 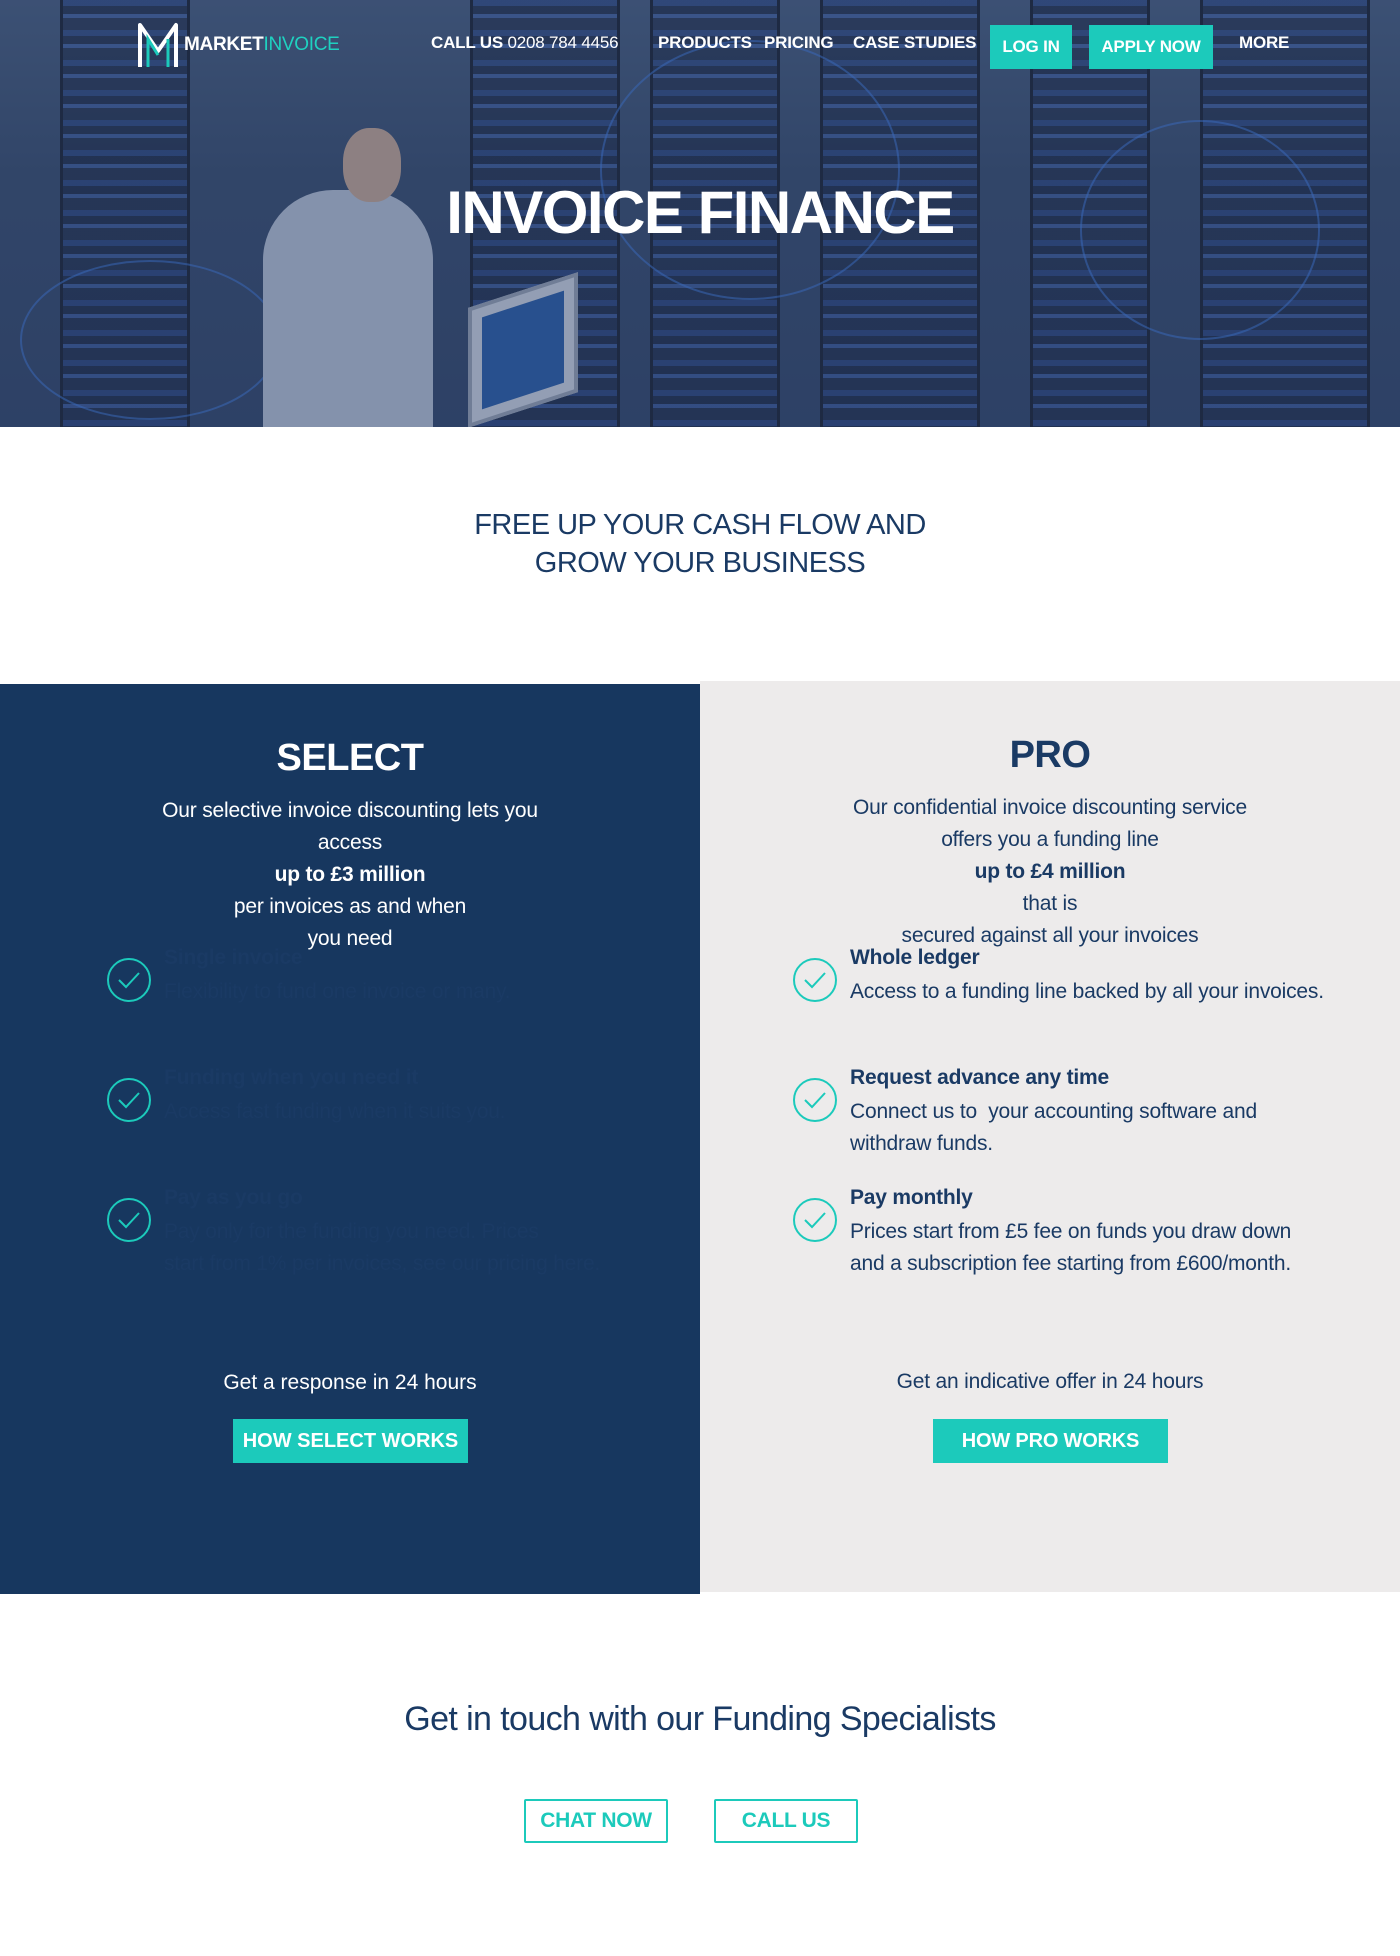 What do you see at coordinates (1050, 1381) in the screenshot?
I see `pro-response-time: Get an indicative offer in 24 hours` at bounding box center [1050, 1381].